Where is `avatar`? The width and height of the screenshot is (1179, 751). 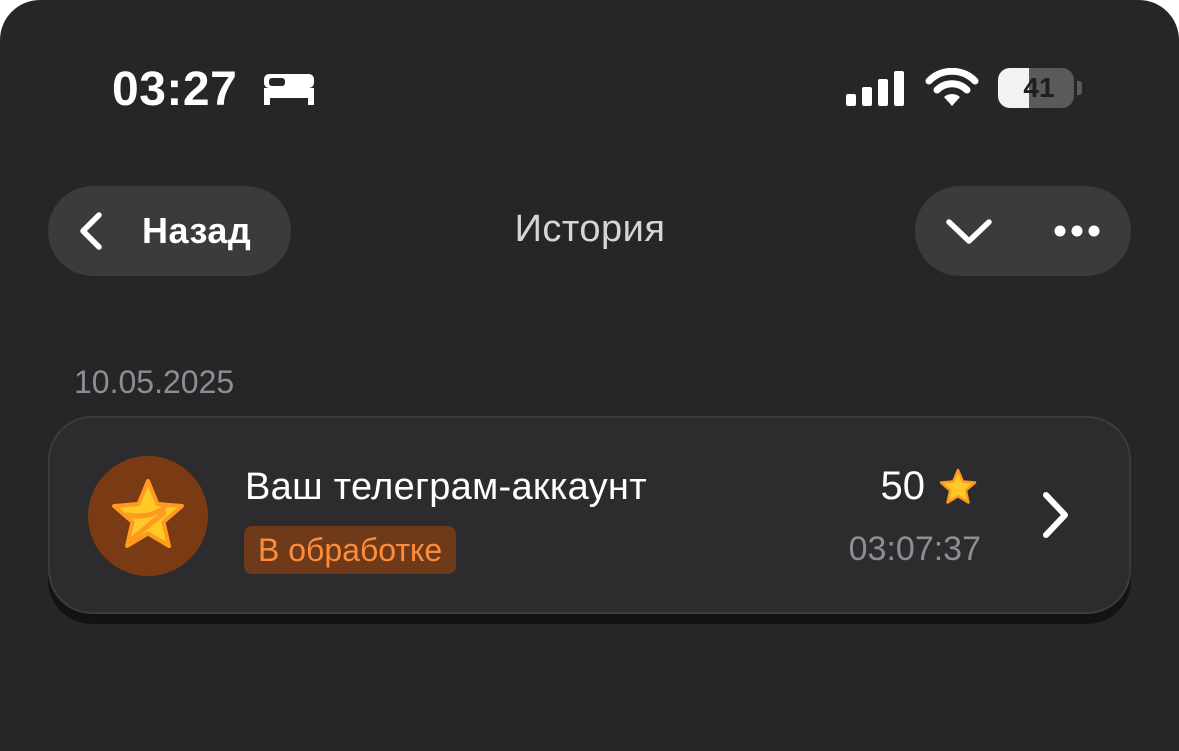 avatar is located at coordinates (148, 516).